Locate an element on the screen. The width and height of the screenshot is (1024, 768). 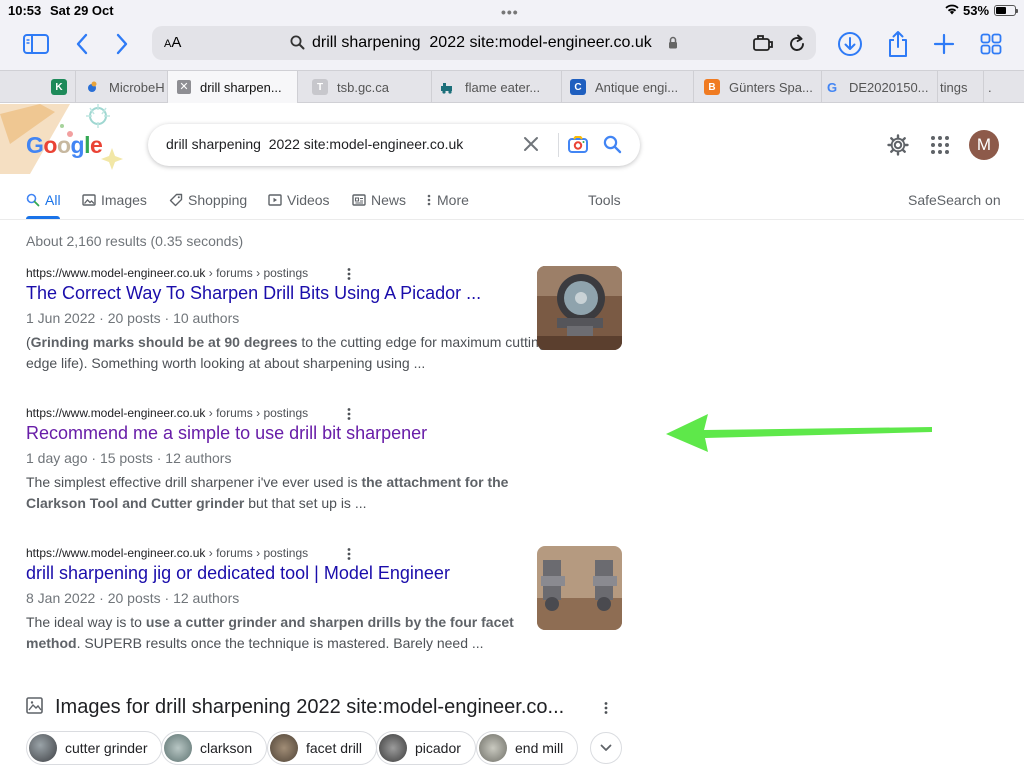
tab-overflow: . is located at coordinates (1004, 87).